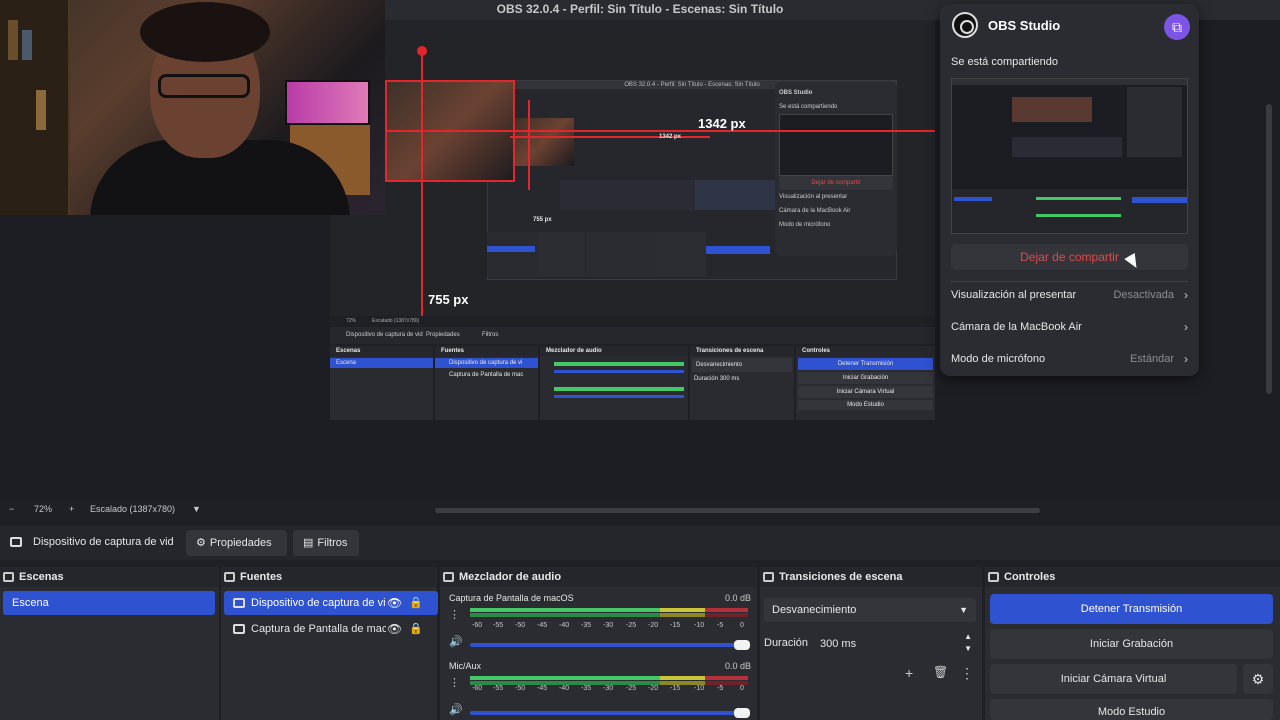 This screenshot has height=720, width=1280. Describe the element at coordinates (196, 509) in the screenshot. I see `scaling-dropdown-icon: ▼` at that location.